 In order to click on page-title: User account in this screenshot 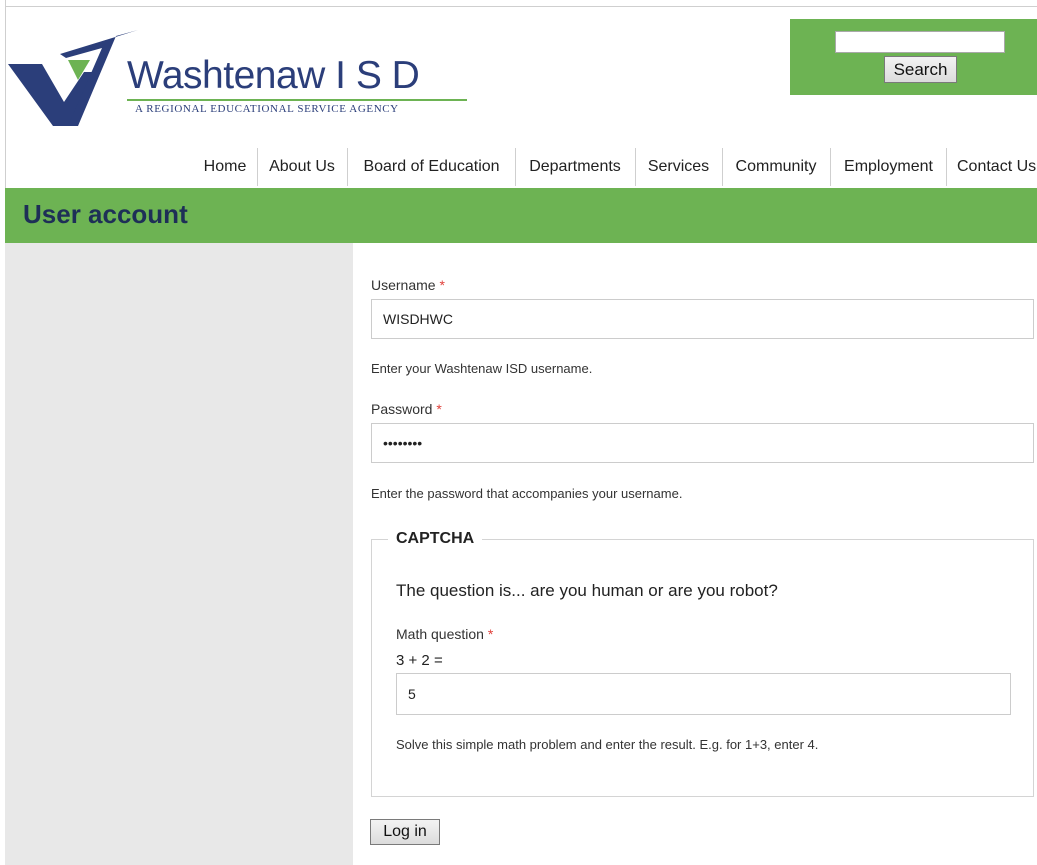, I will do `click(105, 214)`.